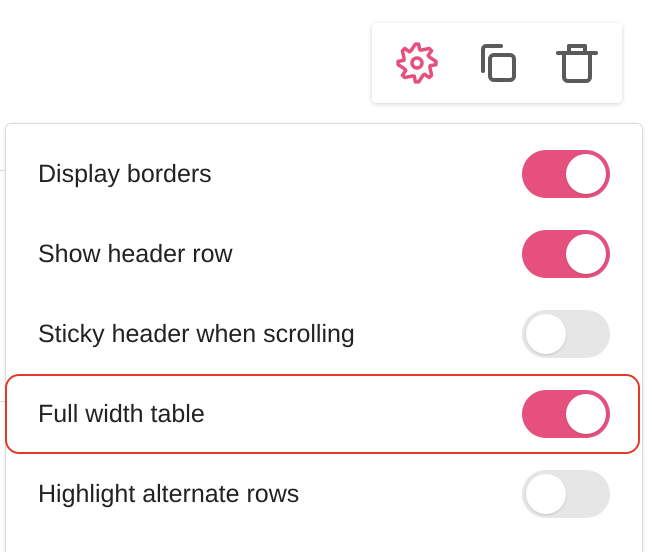  Describe the element at coordinates (196, 334) in the screenshot. I see `option-label: Sticky header when scrolling` at that location.